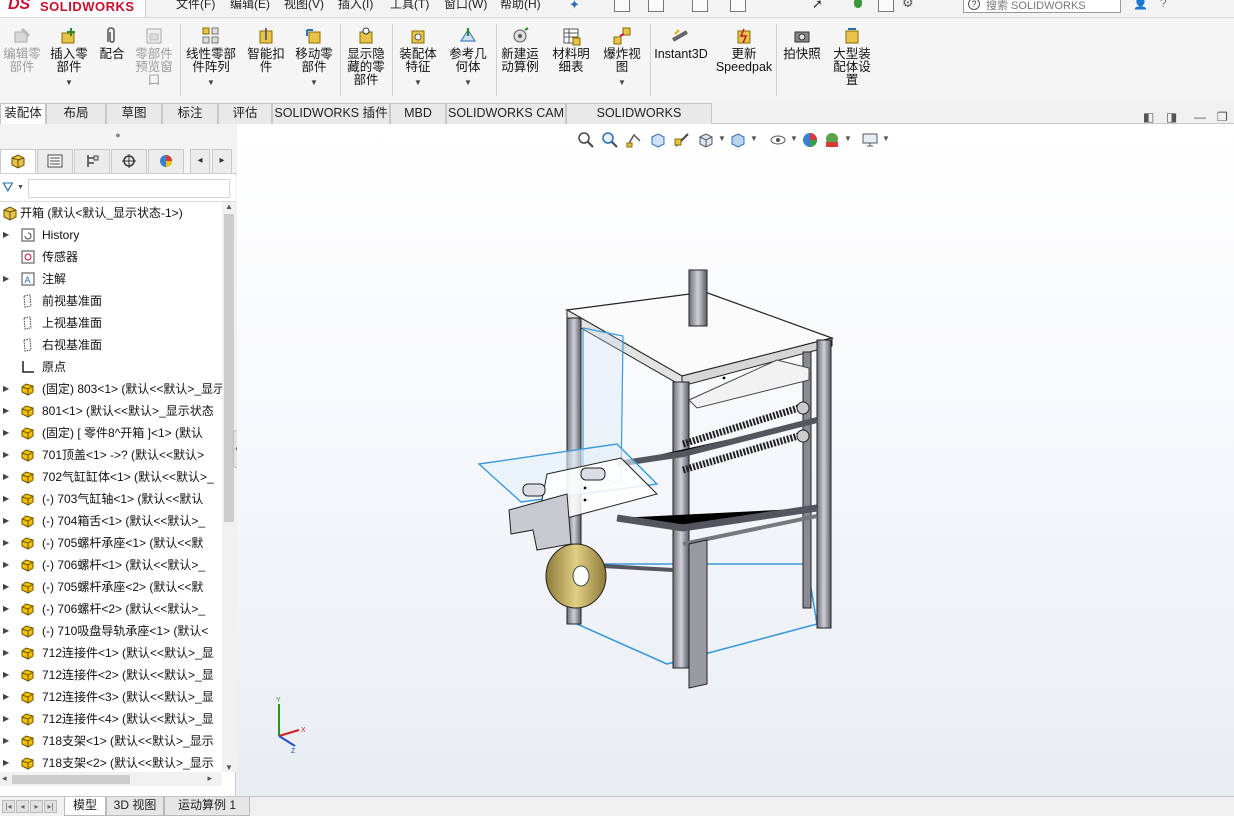 This screenshot has height=816, width=1234. I want to click on menu-insert: 插入(I), so click(355, 6).